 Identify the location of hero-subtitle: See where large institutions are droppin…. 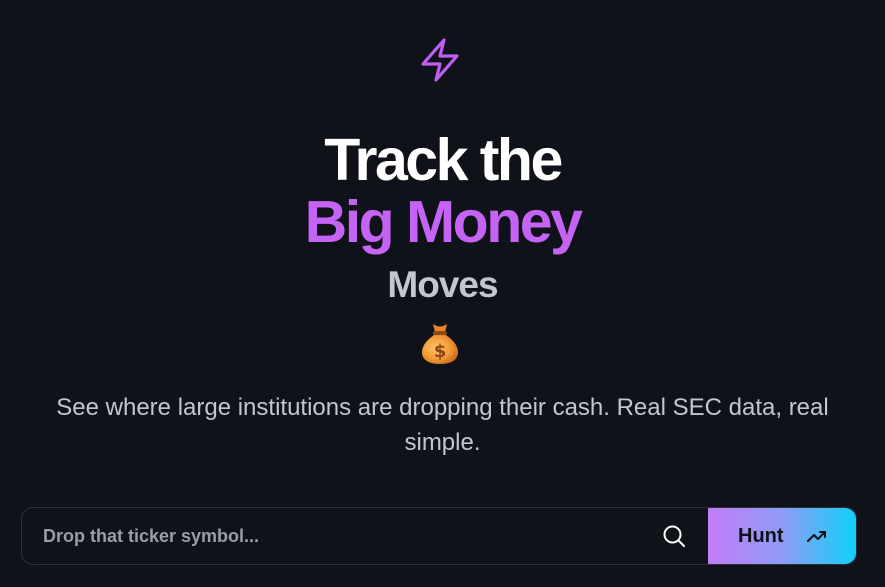
(442, 425).